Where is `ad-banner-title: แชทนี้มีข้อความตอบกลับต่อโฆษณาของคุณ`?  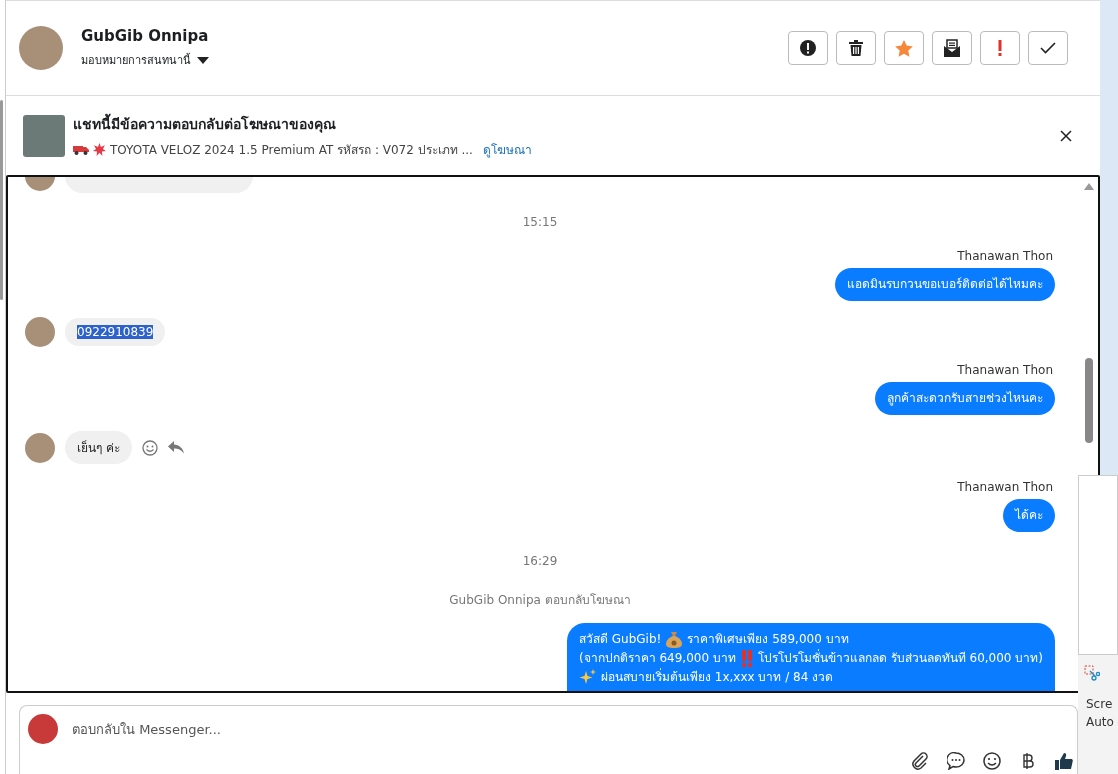
ad-banner-title: แชทนี้มีข้อความตอบกลับต่อโฆษณาของคุณ is located at coordinates (205, 123).